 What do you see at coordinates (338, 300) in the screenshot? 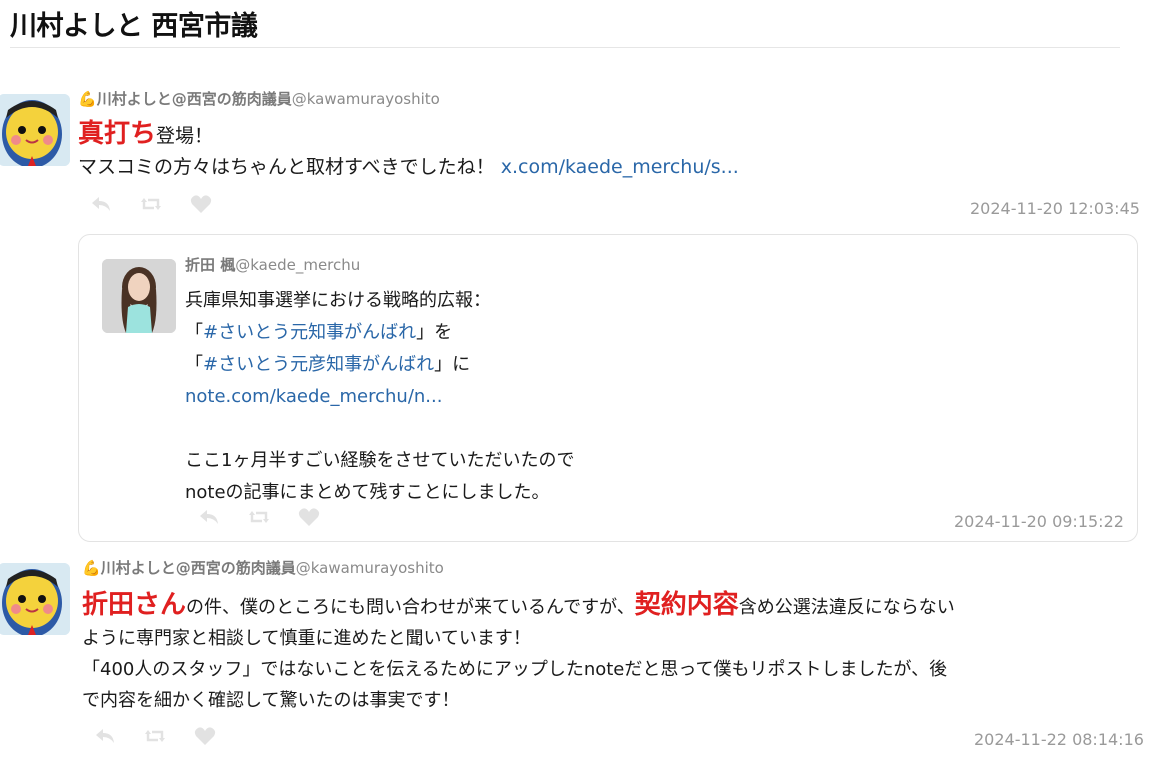
I see `post-text: 兵庫県知事選挙における戦略的広報：` at bounding box center [338, 300].